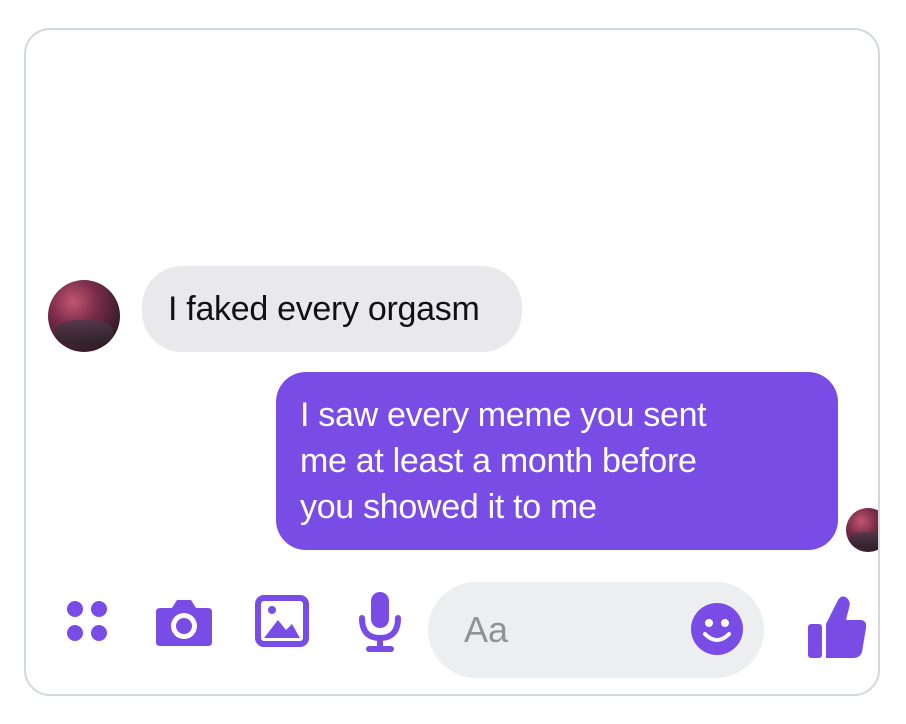  Describe the element at coordinates (717, 629) in the screenshot. I see `emoji-icon` at that location.